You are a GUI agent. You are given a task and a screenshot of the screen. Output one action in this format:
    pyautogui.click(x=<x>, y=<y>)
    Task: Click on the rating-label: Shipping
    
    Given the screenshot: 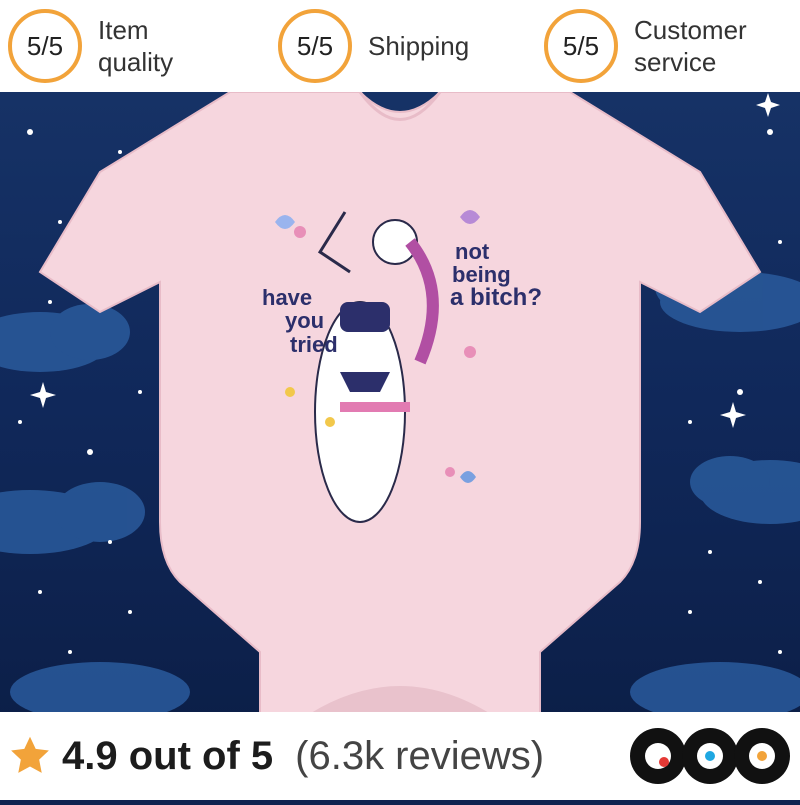 What is the action you would take?
    pyautogui.click(x=419, y=46)
    